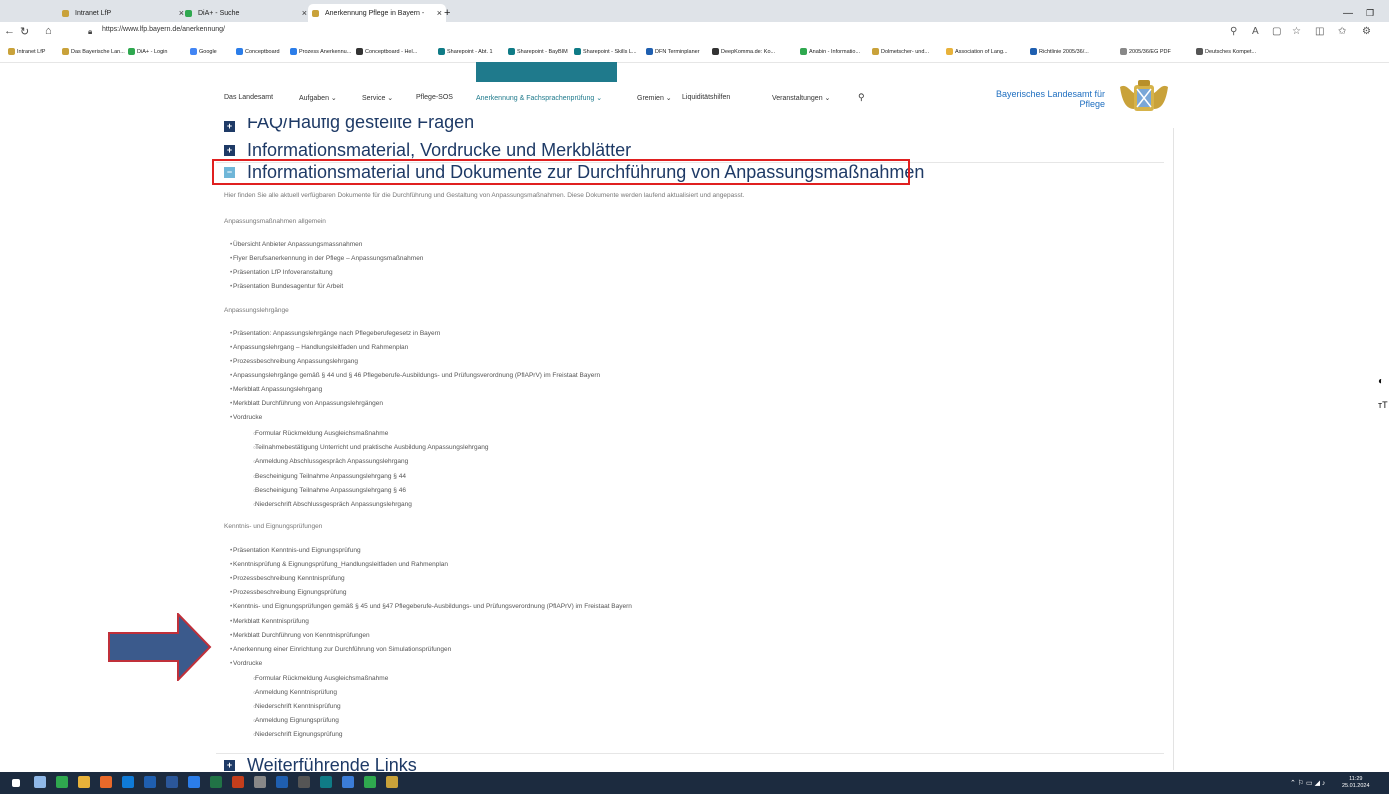 The height and width of the screenshot is (794, 1389). Describe the element at coordinates (1296, 31) in the screenshot. I see `favorite-star-icon: ☆` at that location.